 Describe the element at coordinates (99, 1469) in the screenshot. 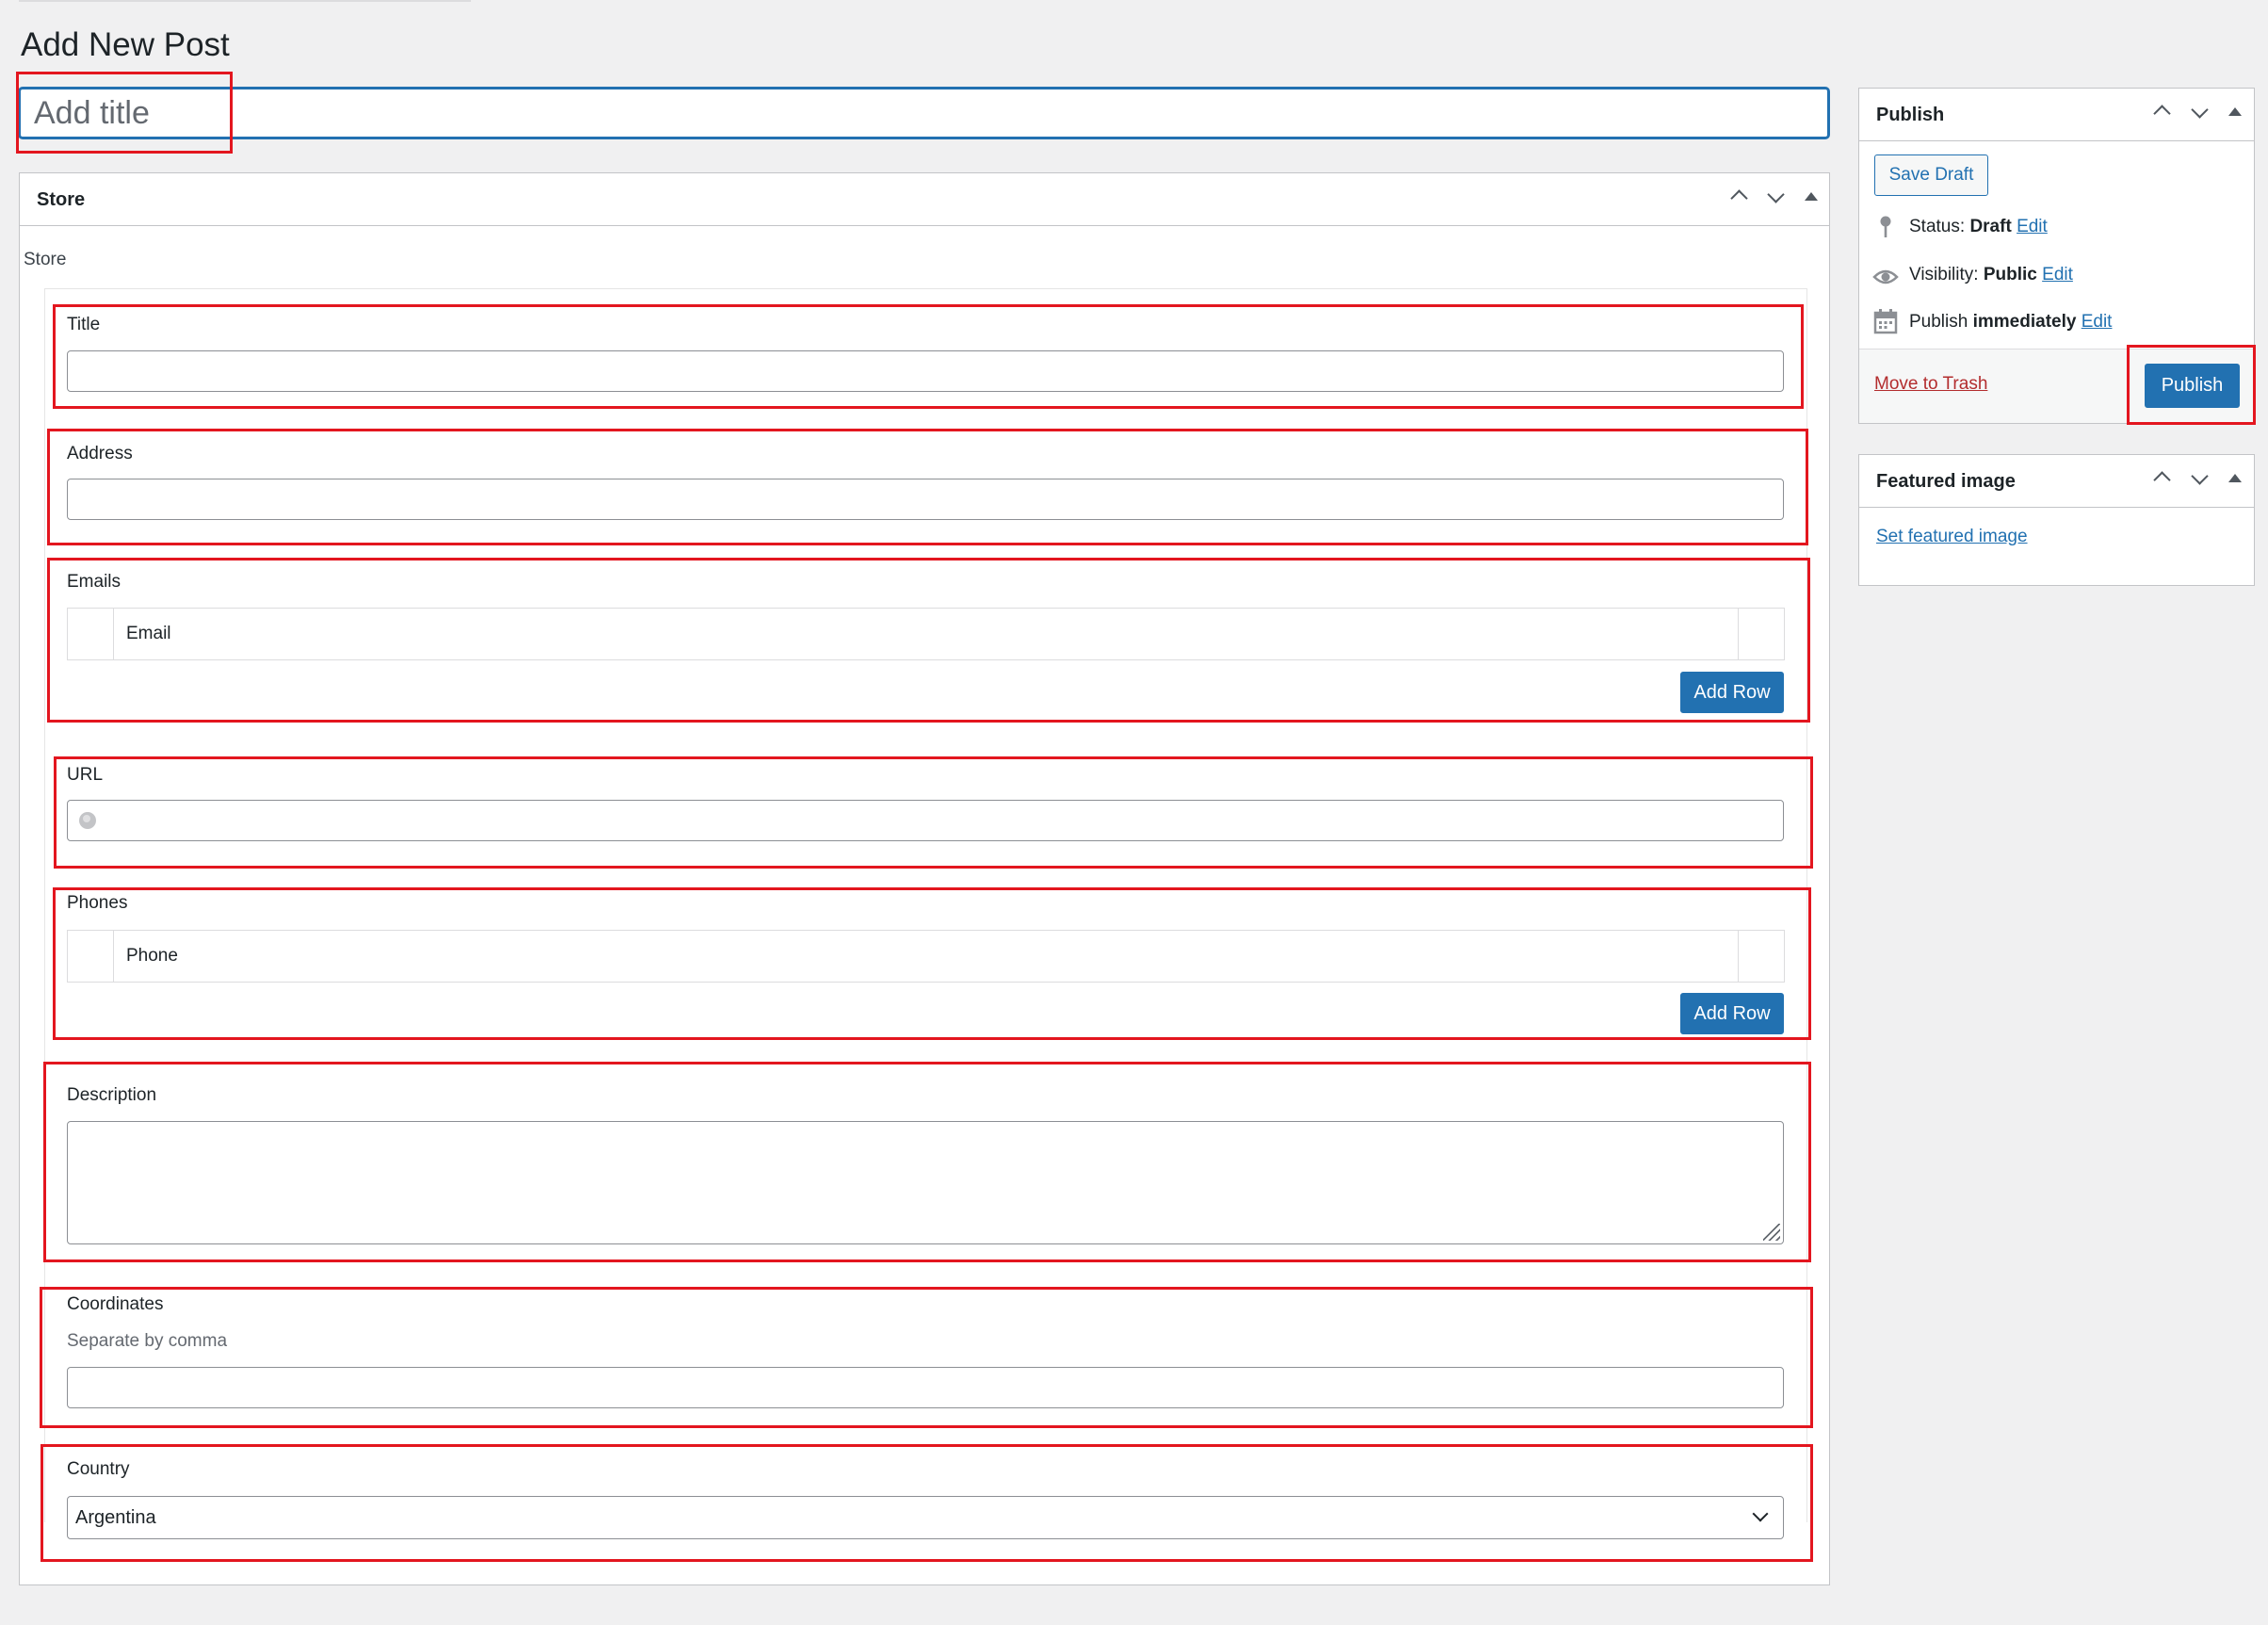

I see `country-field-label: Country` at that location.